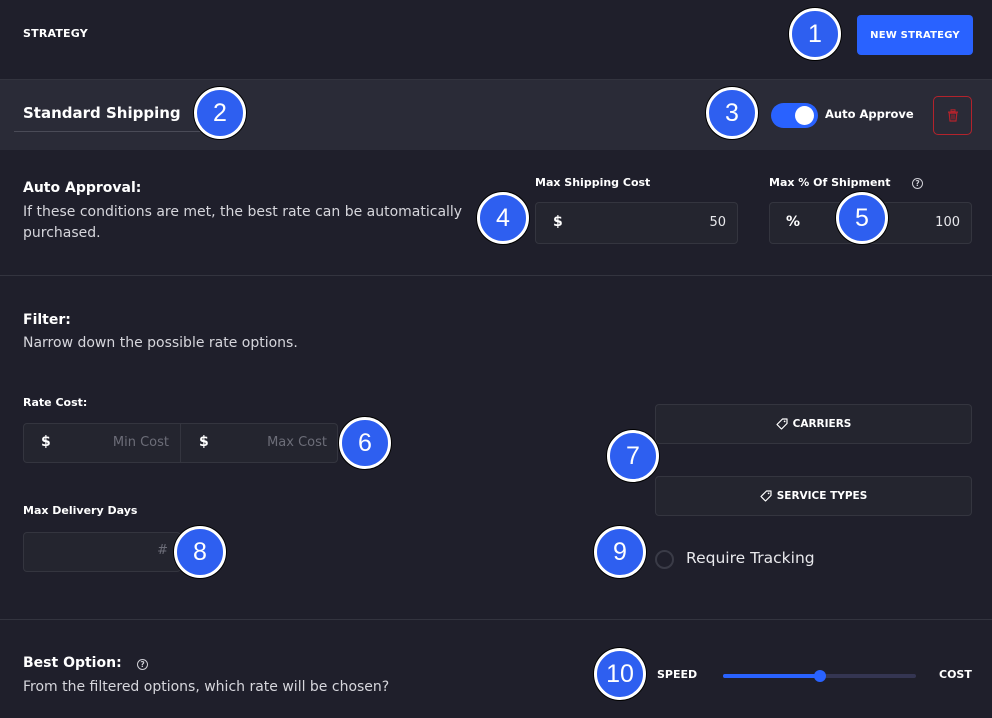 The width and height of the screenshot is (992, 718). Describe the element at coordinates (593, 182) in the screenshot. I see `max-cost-label: Max Shipping Cost` at that location.